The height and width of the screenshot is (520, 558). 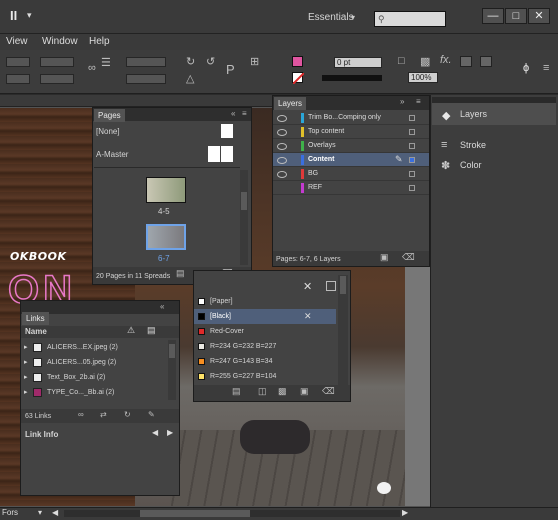 What do you see at coordinates (307, 286) in the screenshot?
I see `fill-stroke-swap-icon: ✕` at bounding box center [307, 286].